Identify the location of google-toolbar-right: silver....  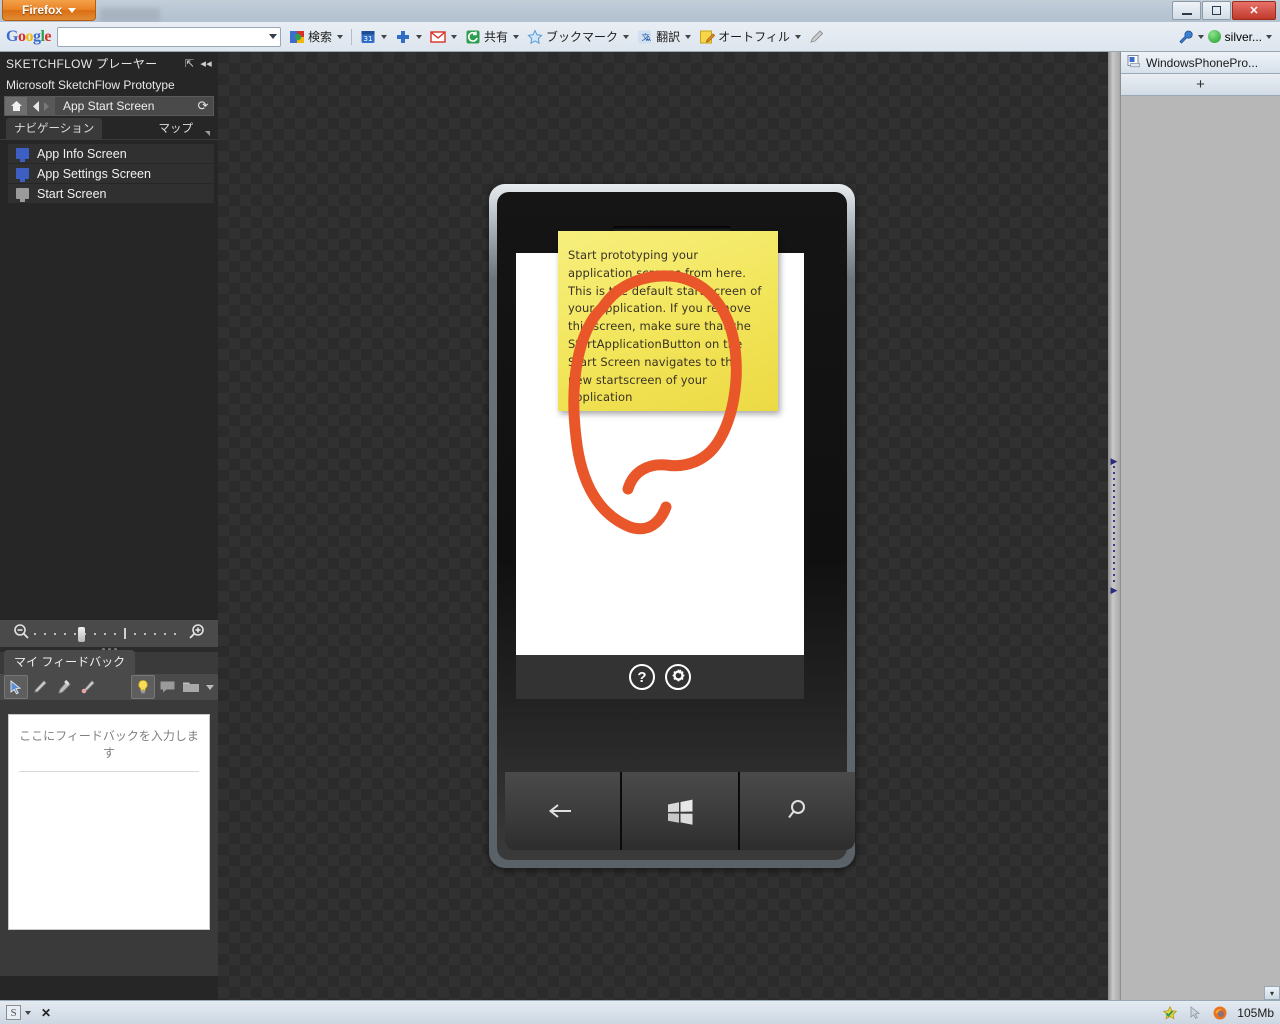
(1227, 37).